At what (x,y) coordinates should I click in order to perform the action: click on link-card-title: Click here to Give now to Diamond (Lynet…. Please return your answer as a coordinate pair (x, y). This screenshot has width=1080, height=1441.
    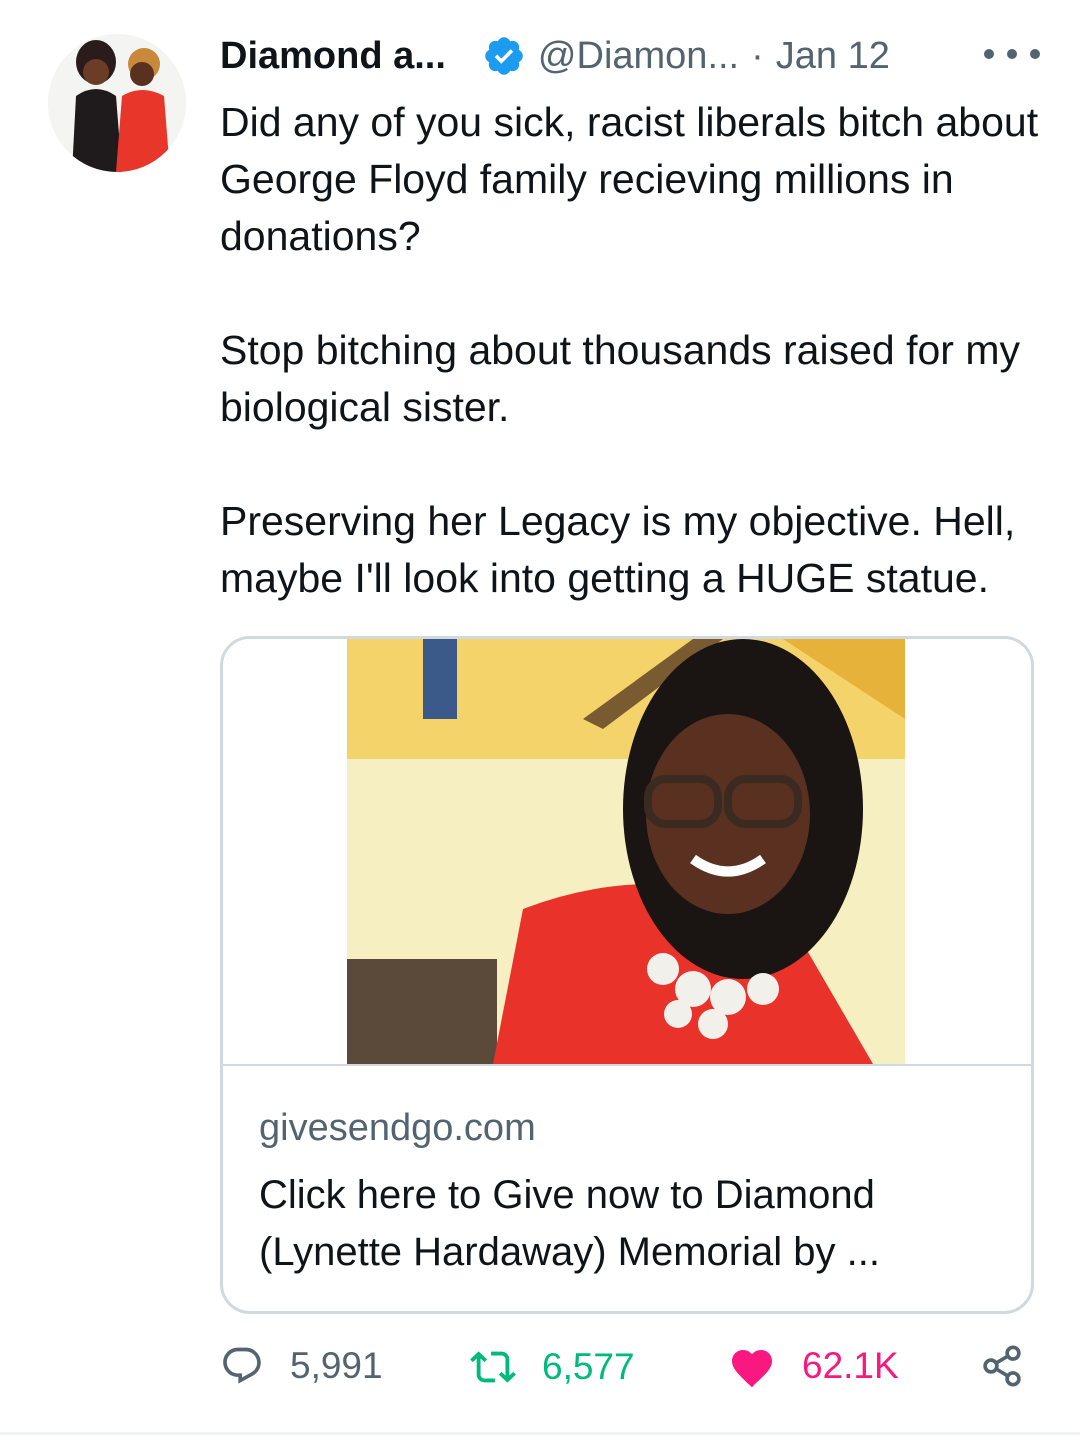
    Looking at the image, I should click on (629, 1224).